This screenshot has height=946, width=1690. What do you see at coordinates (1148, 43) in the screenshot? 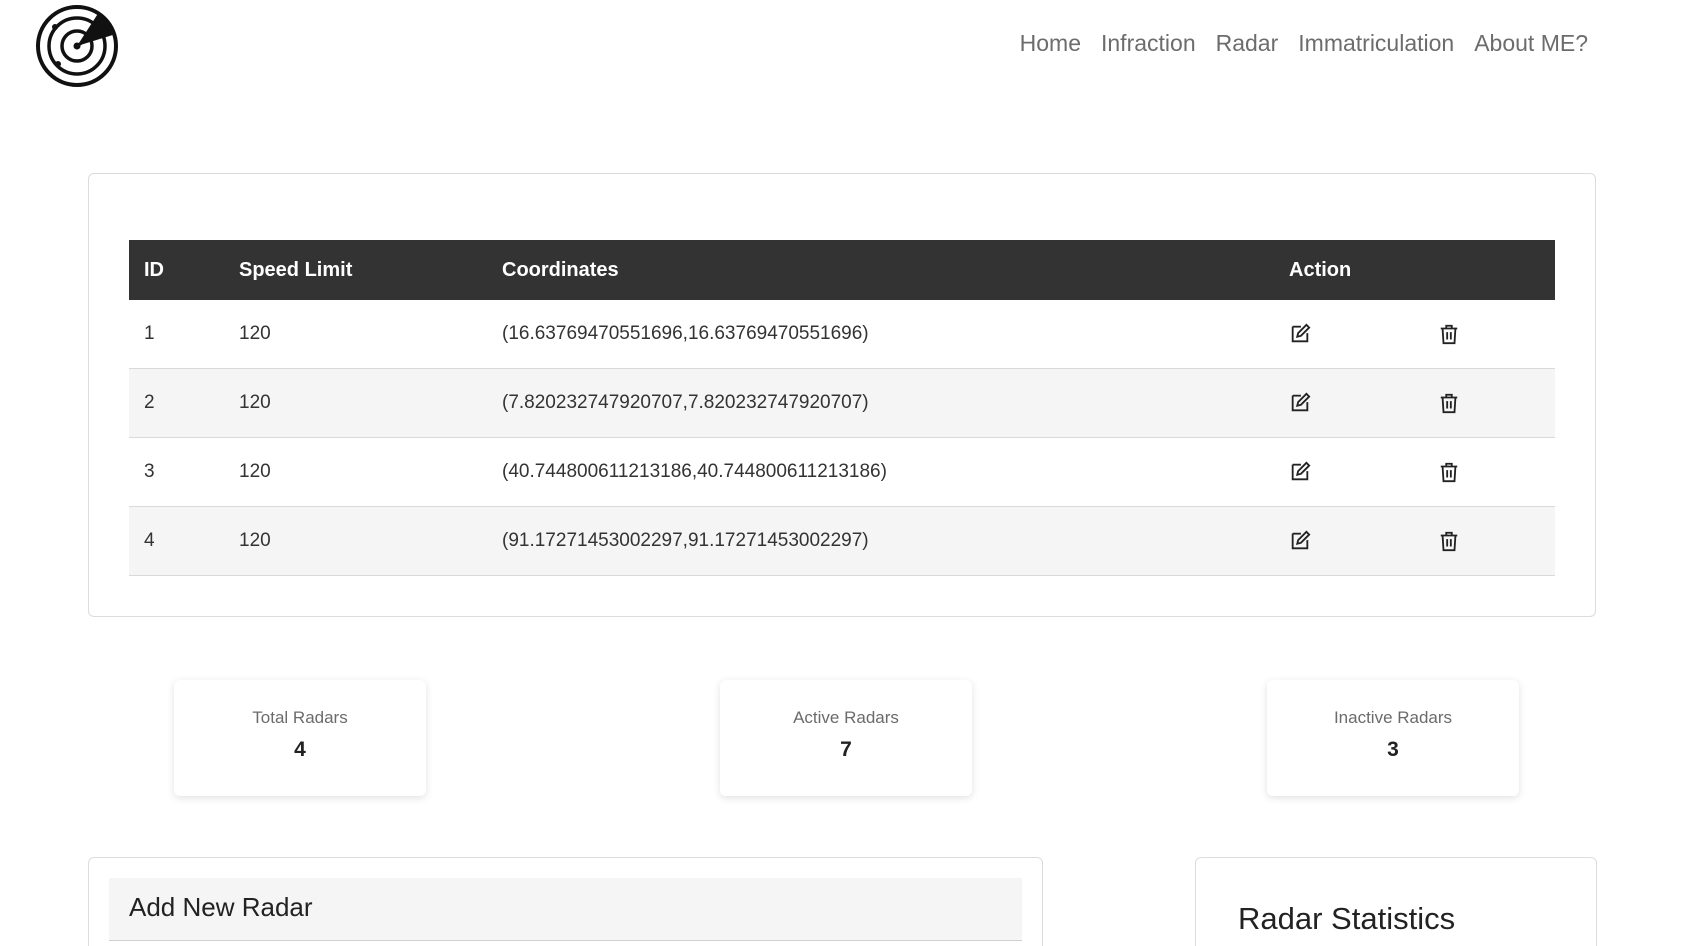
I see `nav-infraction: Infraction` at bounding box center [1148, 43].